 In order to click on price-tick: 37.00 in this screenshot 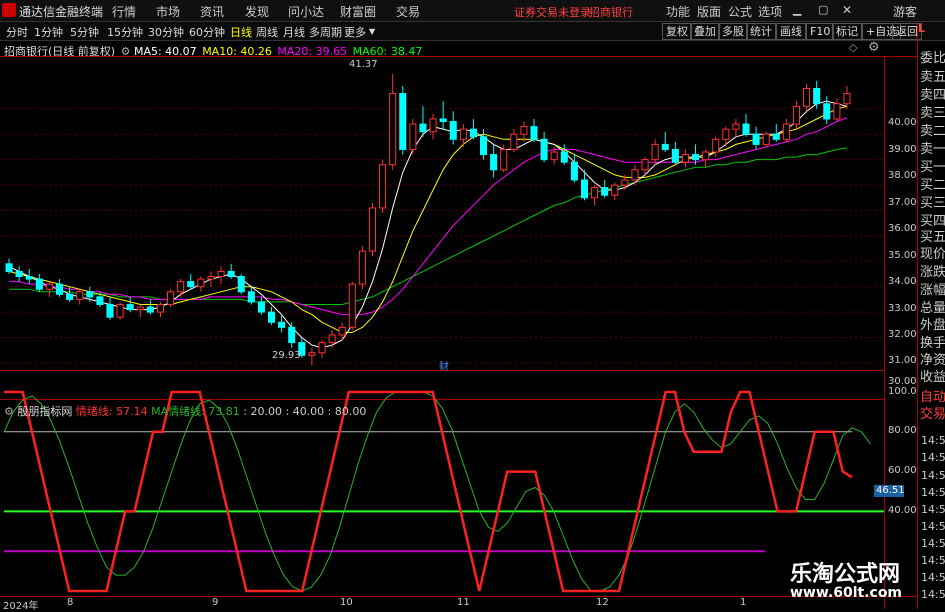, I will do `click(902, 202)`.